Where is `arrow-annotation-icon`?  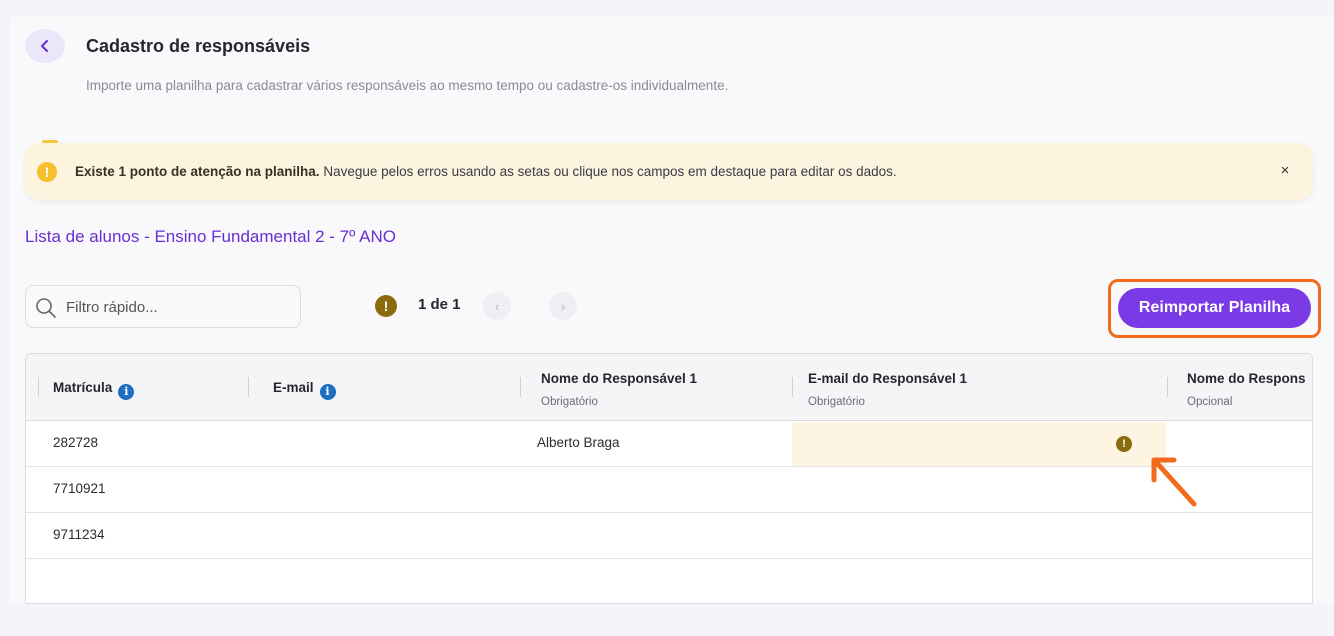 arrow-annotation-icon is located at coordinates (1174, 482).